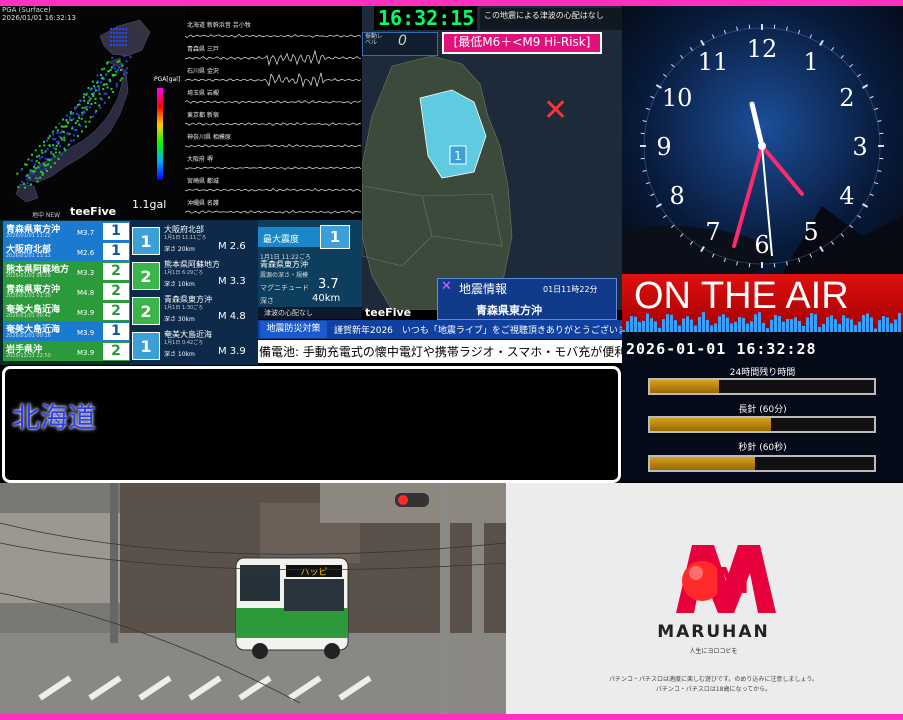 The image size is (903, 720). I want to click on current-time: 16:32:15, so click(426, 18).